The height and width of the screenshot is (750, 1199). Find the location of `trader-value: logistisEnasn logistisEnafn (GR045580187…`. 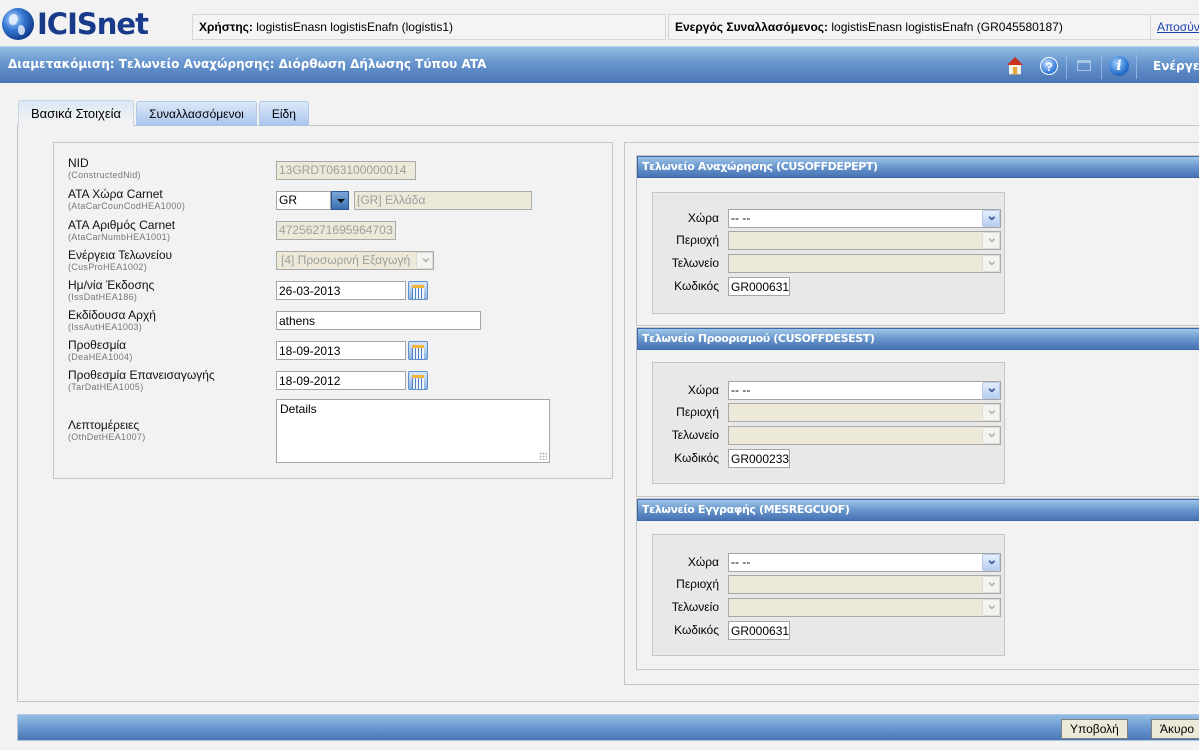

trader-value: logistisEnasn logistisEnafn (GR045580187… is located at coordinates (947, 27).